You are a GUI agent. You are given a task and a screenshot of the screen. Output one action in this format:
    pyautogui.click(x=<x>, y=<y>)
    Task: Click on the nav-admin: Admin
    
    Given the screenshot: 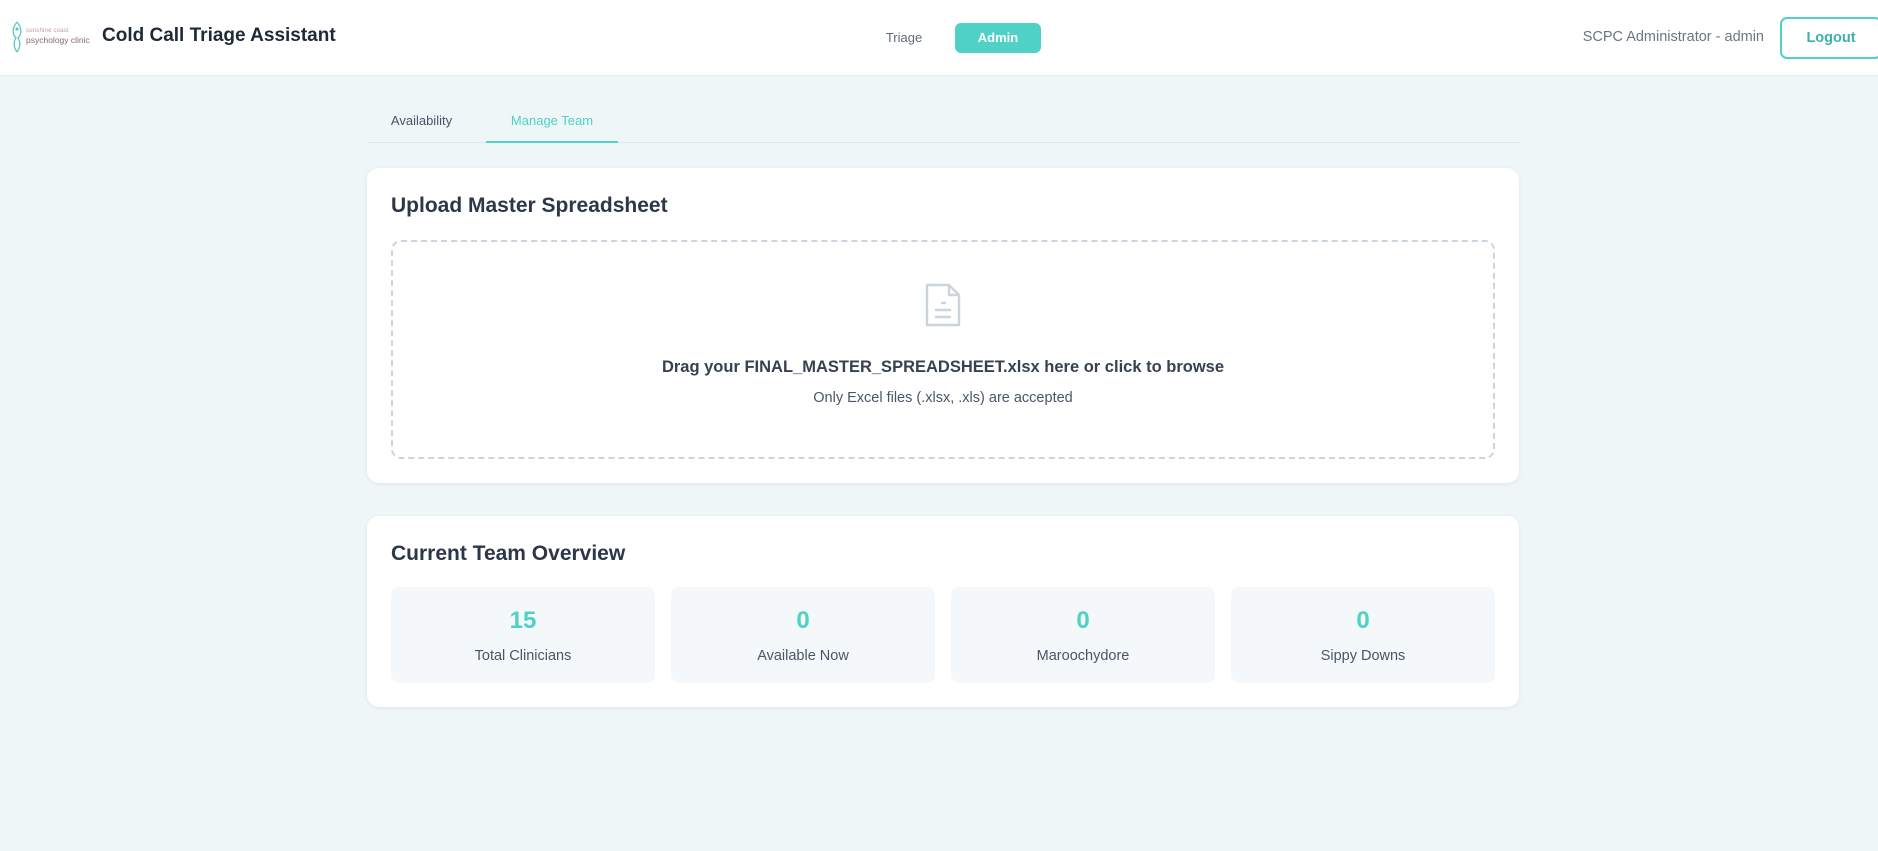 What is the action you would take?
    pyautogui.click(x=998, y=38)
    